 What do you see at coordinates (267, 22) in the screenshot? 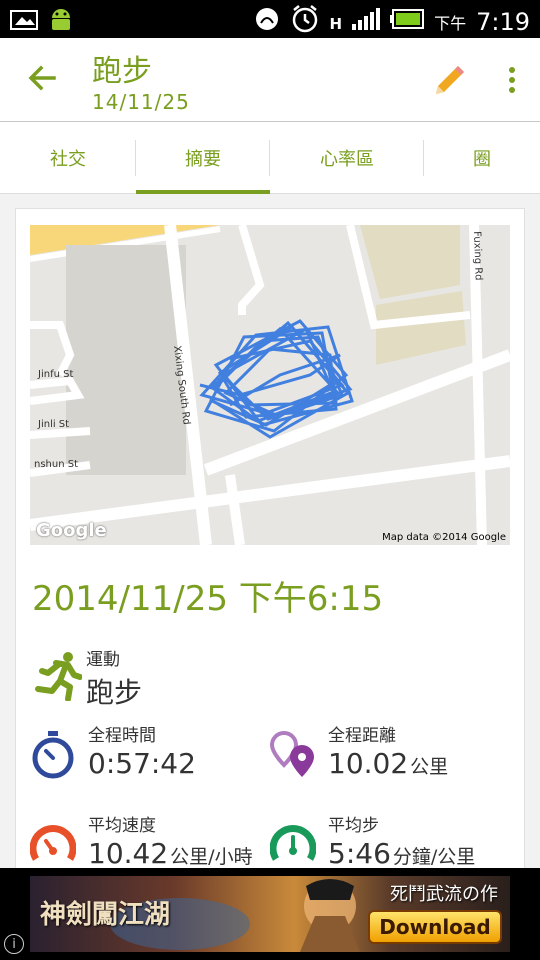
I see `nfc-icon` at bounding box center [267, 22].